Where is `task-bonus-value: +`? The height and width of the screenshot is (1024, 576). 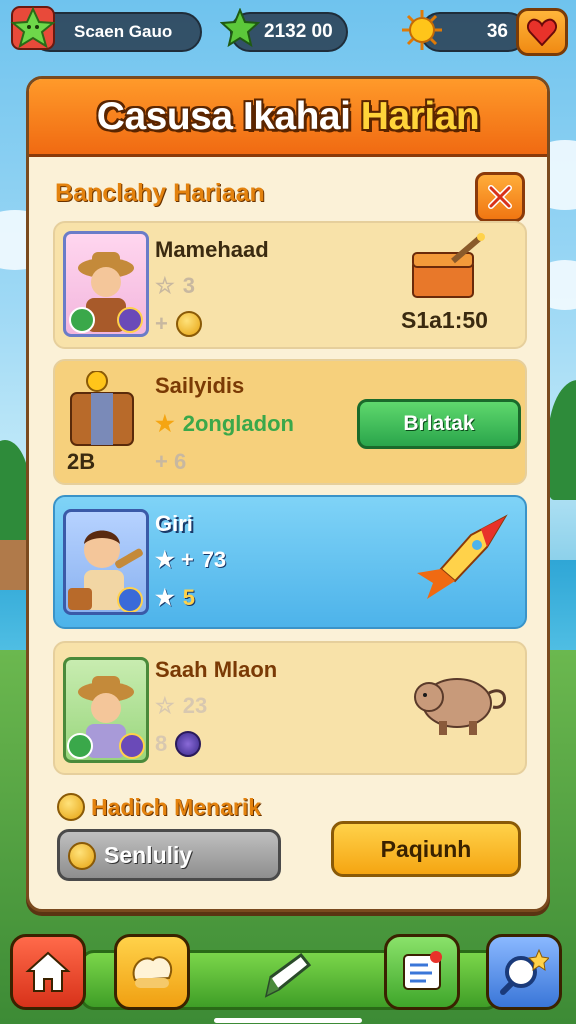 task-bonus-value: + is located at coordinates (161, 323).